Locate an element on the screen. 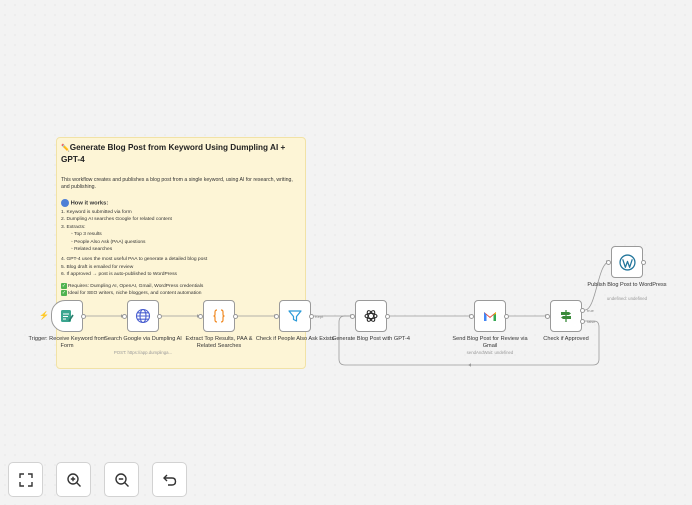 This screenshot has width=692, height=505. arrow-head is located at coordinates (469, 365).